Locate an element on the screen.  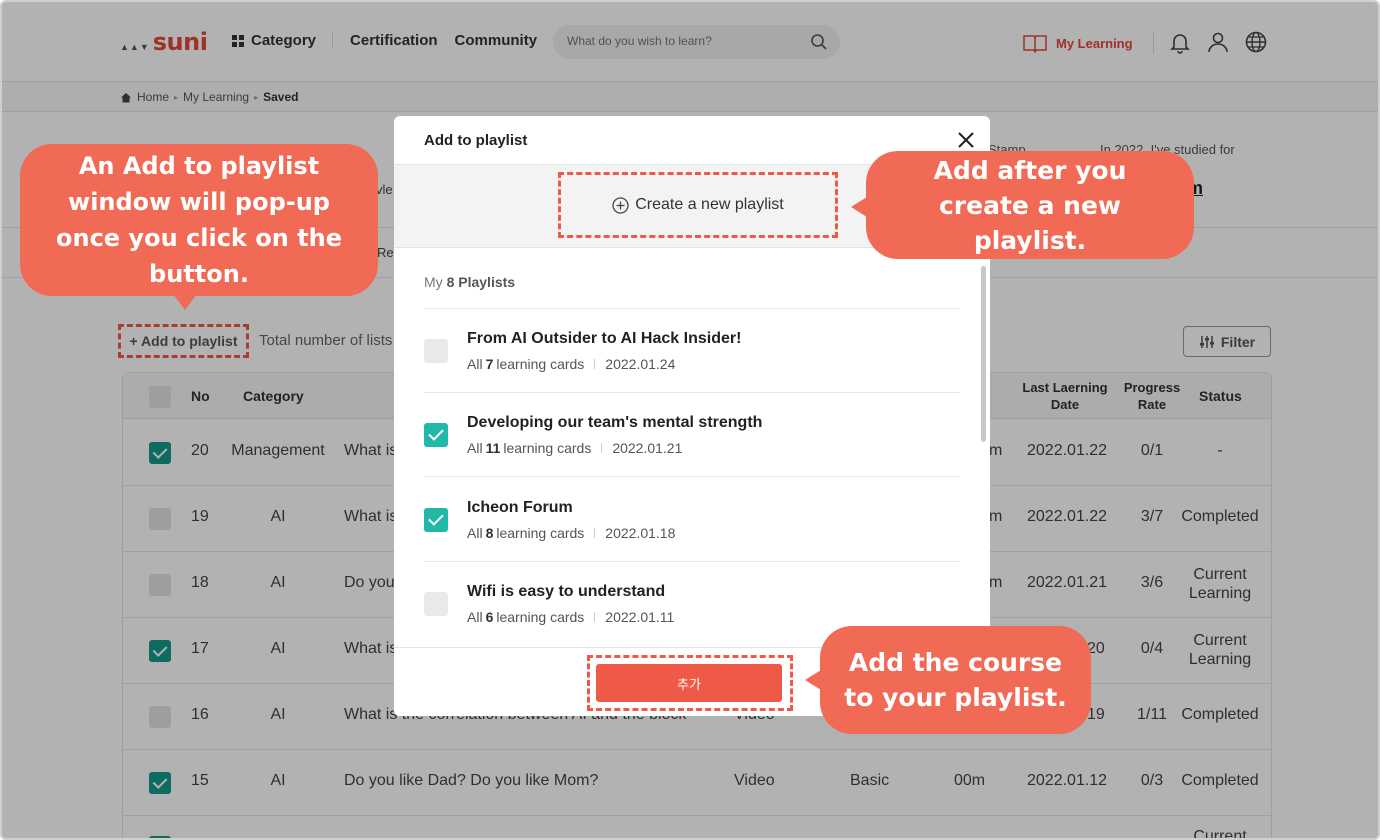
my-playlists-prefix: My is located at coordinates (433, 282).